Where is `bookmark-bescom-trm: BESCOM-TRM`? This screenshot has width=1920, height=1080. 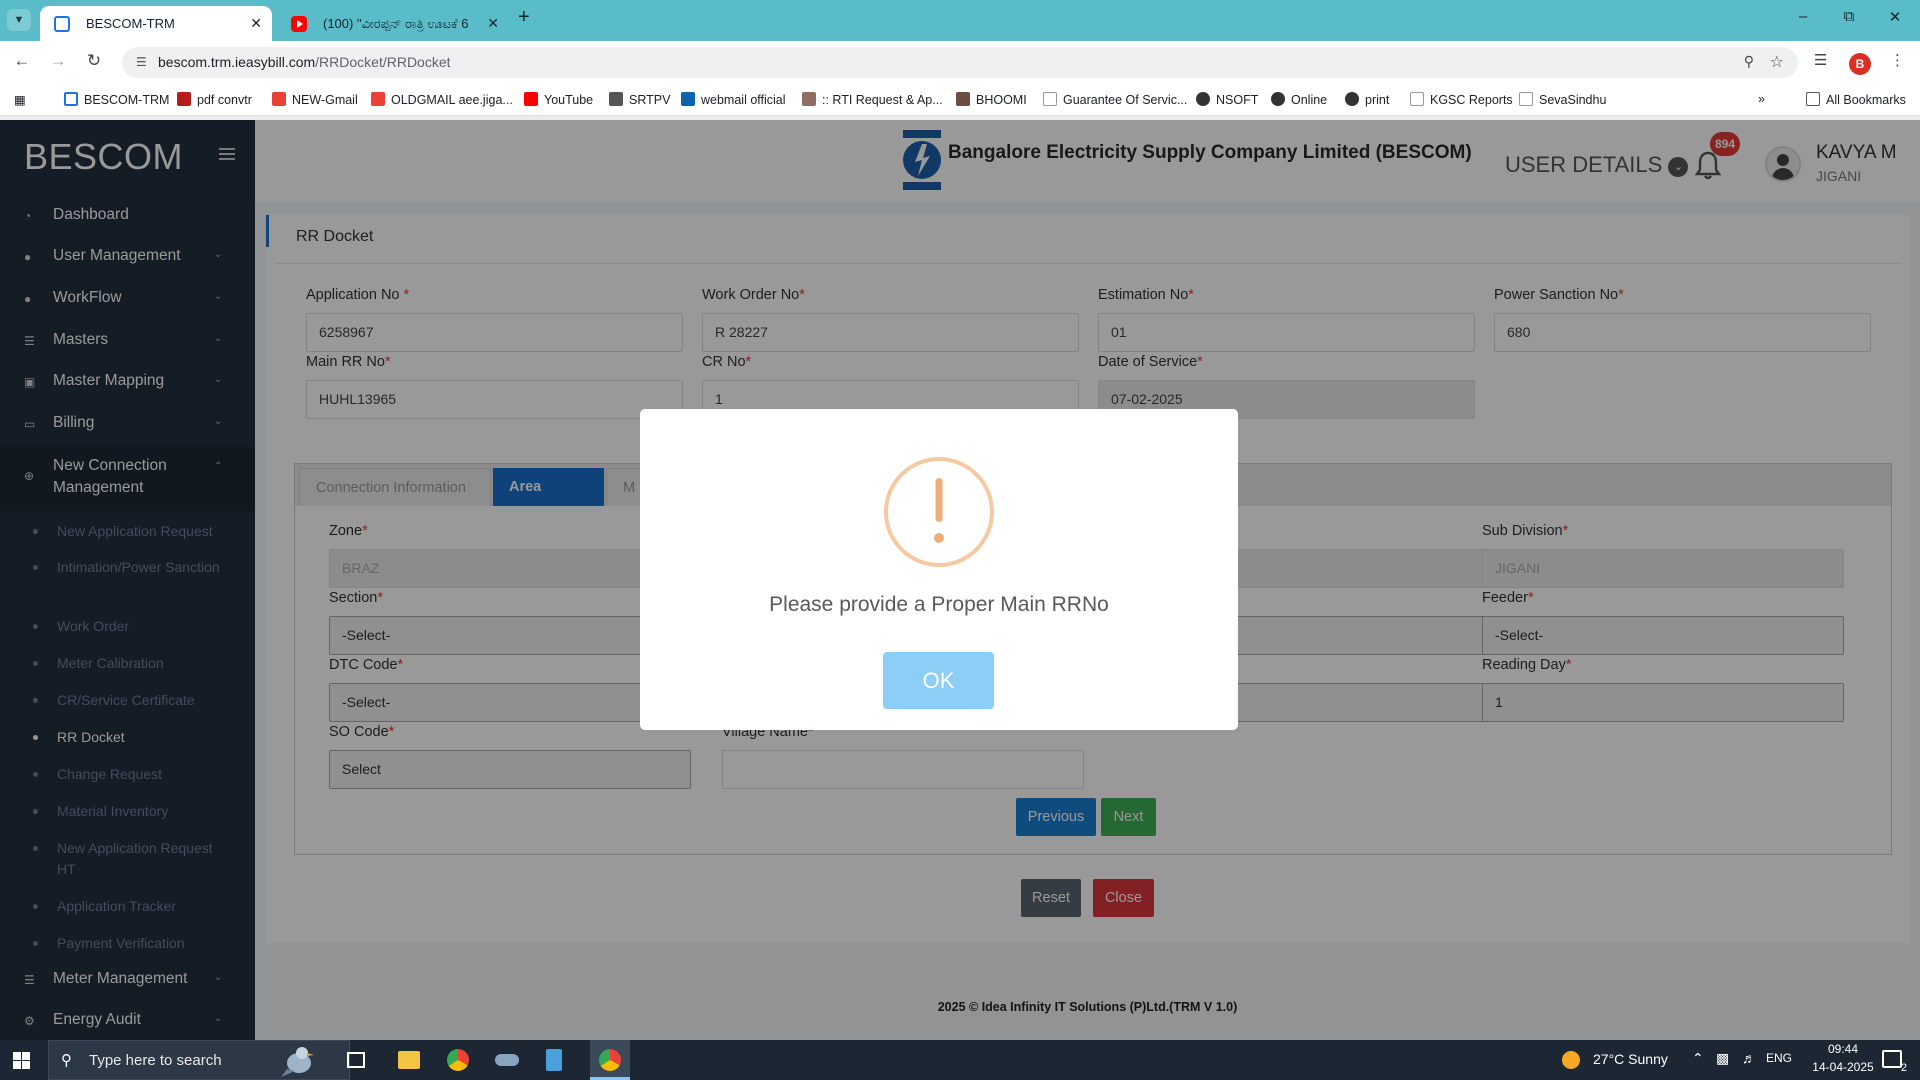
bookmark-bescom-trm: BESCOM-TRM is located at coordinates (116, 99).